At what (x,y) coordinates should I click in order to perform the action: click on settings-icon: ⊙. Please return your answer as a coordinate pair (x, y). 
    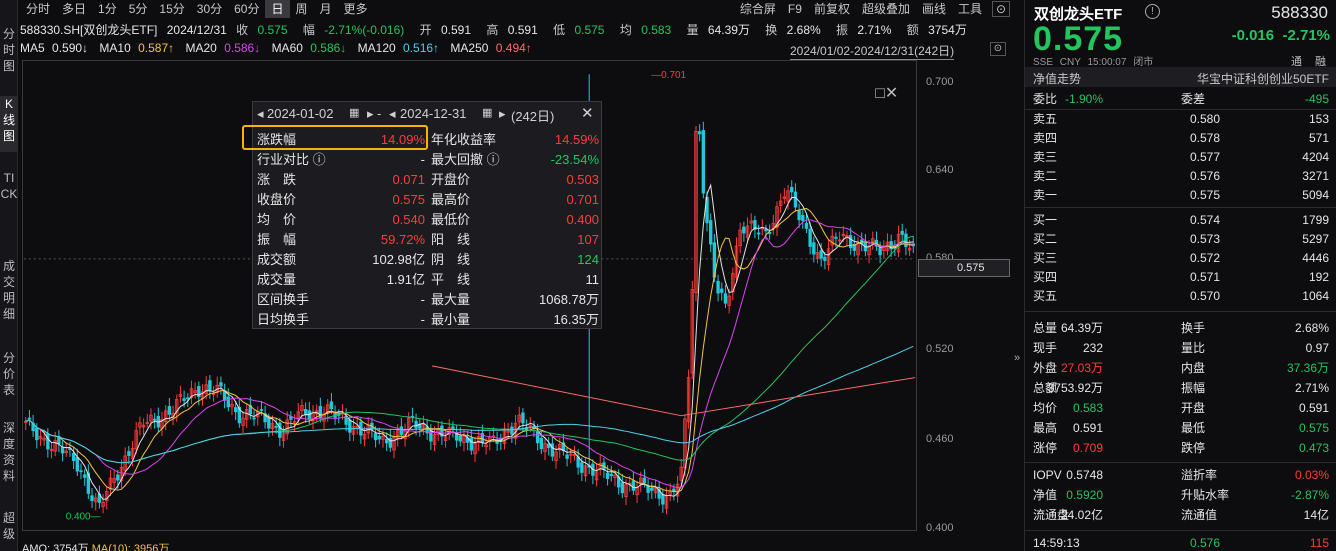
    Looking at the image, I should click on (1001, 9).